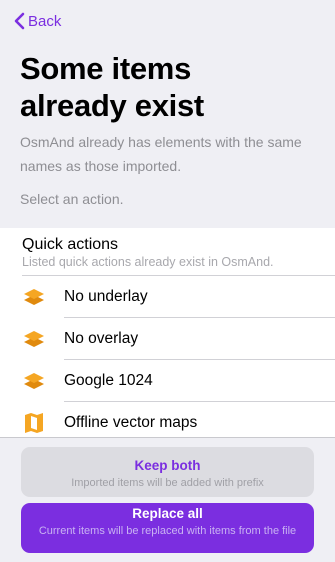  I want to click on chevron-left-icon, so click(19, 21).